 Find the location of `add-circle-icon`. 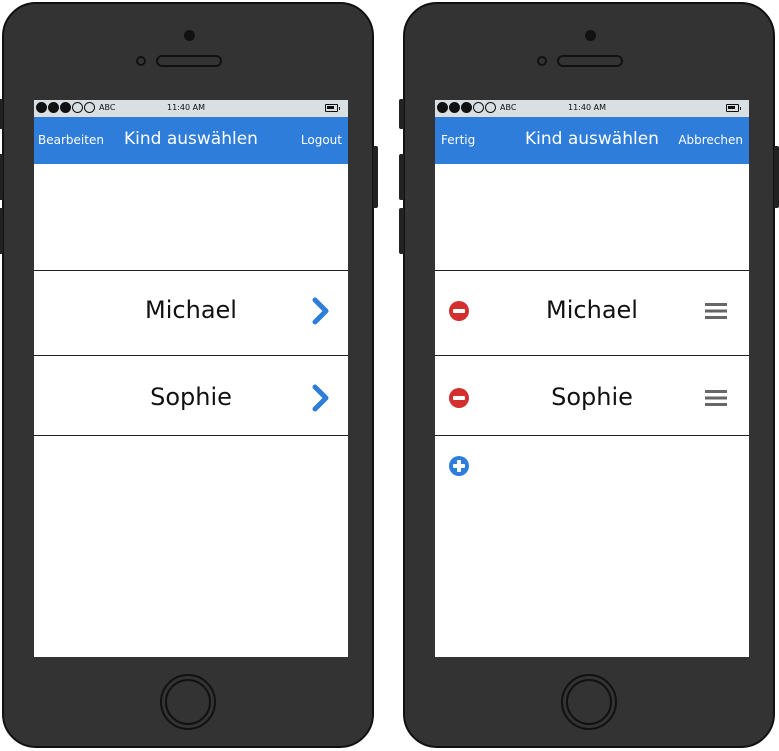

add-circle-icon is located at coordinates (459, 466).